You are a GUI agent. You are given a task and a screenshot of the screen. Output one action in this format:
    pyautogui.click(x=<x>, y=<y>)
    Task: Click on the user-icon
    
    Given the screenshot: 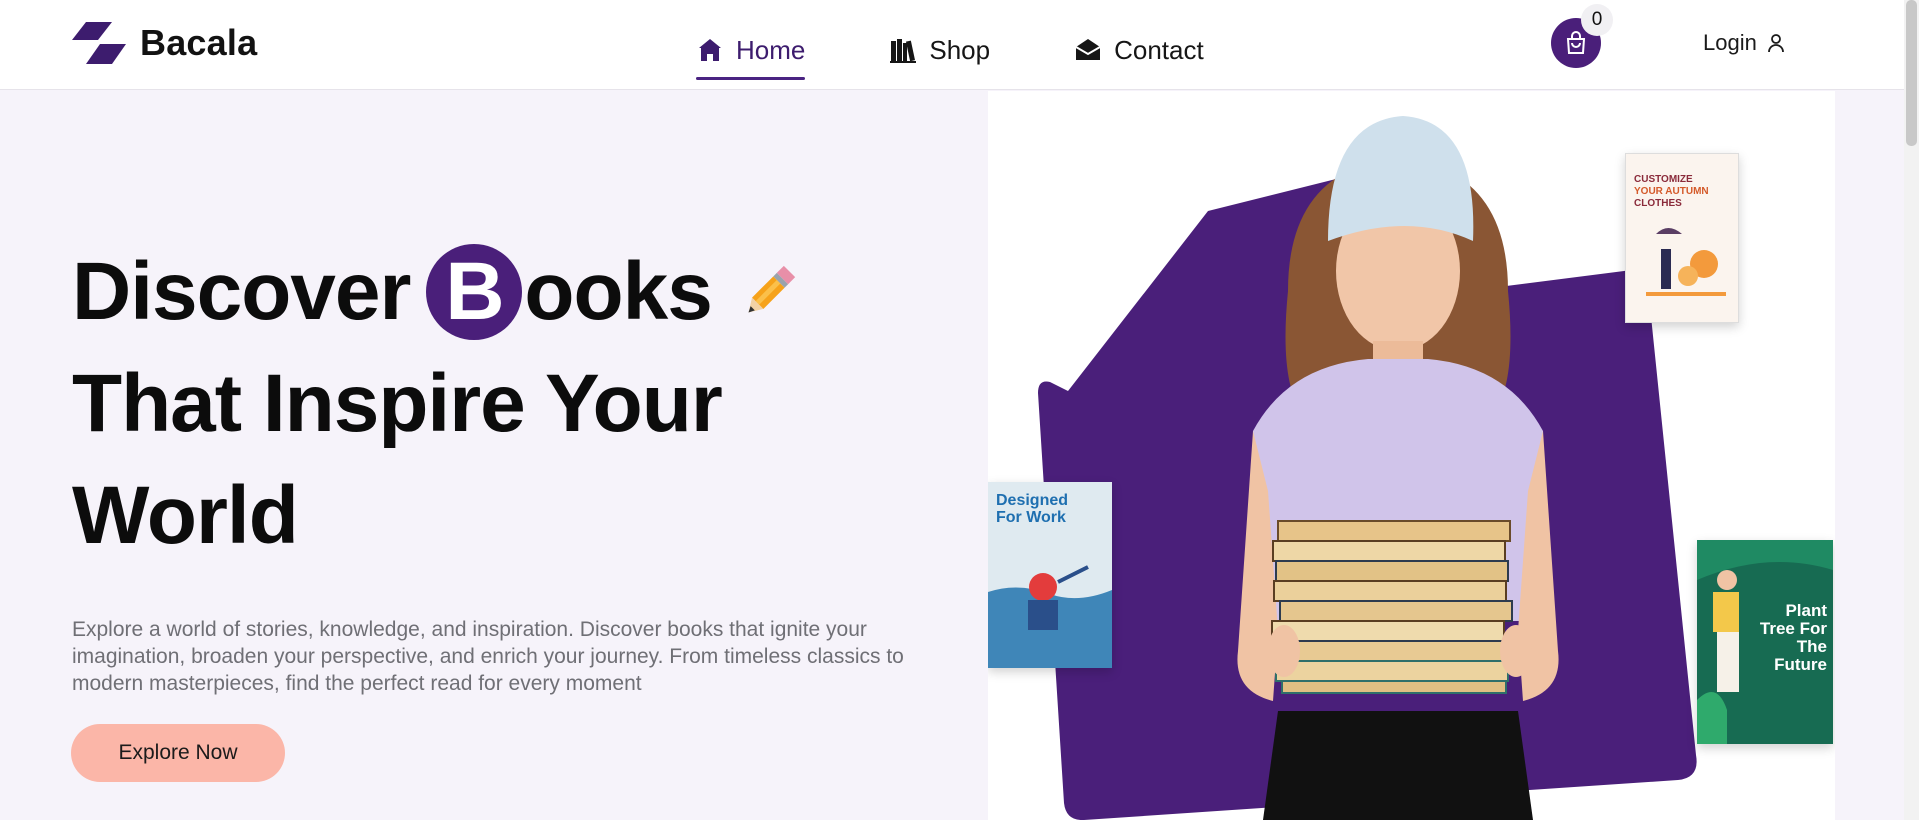 What is the action you would take?
    pyautogui.click(x=1775, y=43)
    